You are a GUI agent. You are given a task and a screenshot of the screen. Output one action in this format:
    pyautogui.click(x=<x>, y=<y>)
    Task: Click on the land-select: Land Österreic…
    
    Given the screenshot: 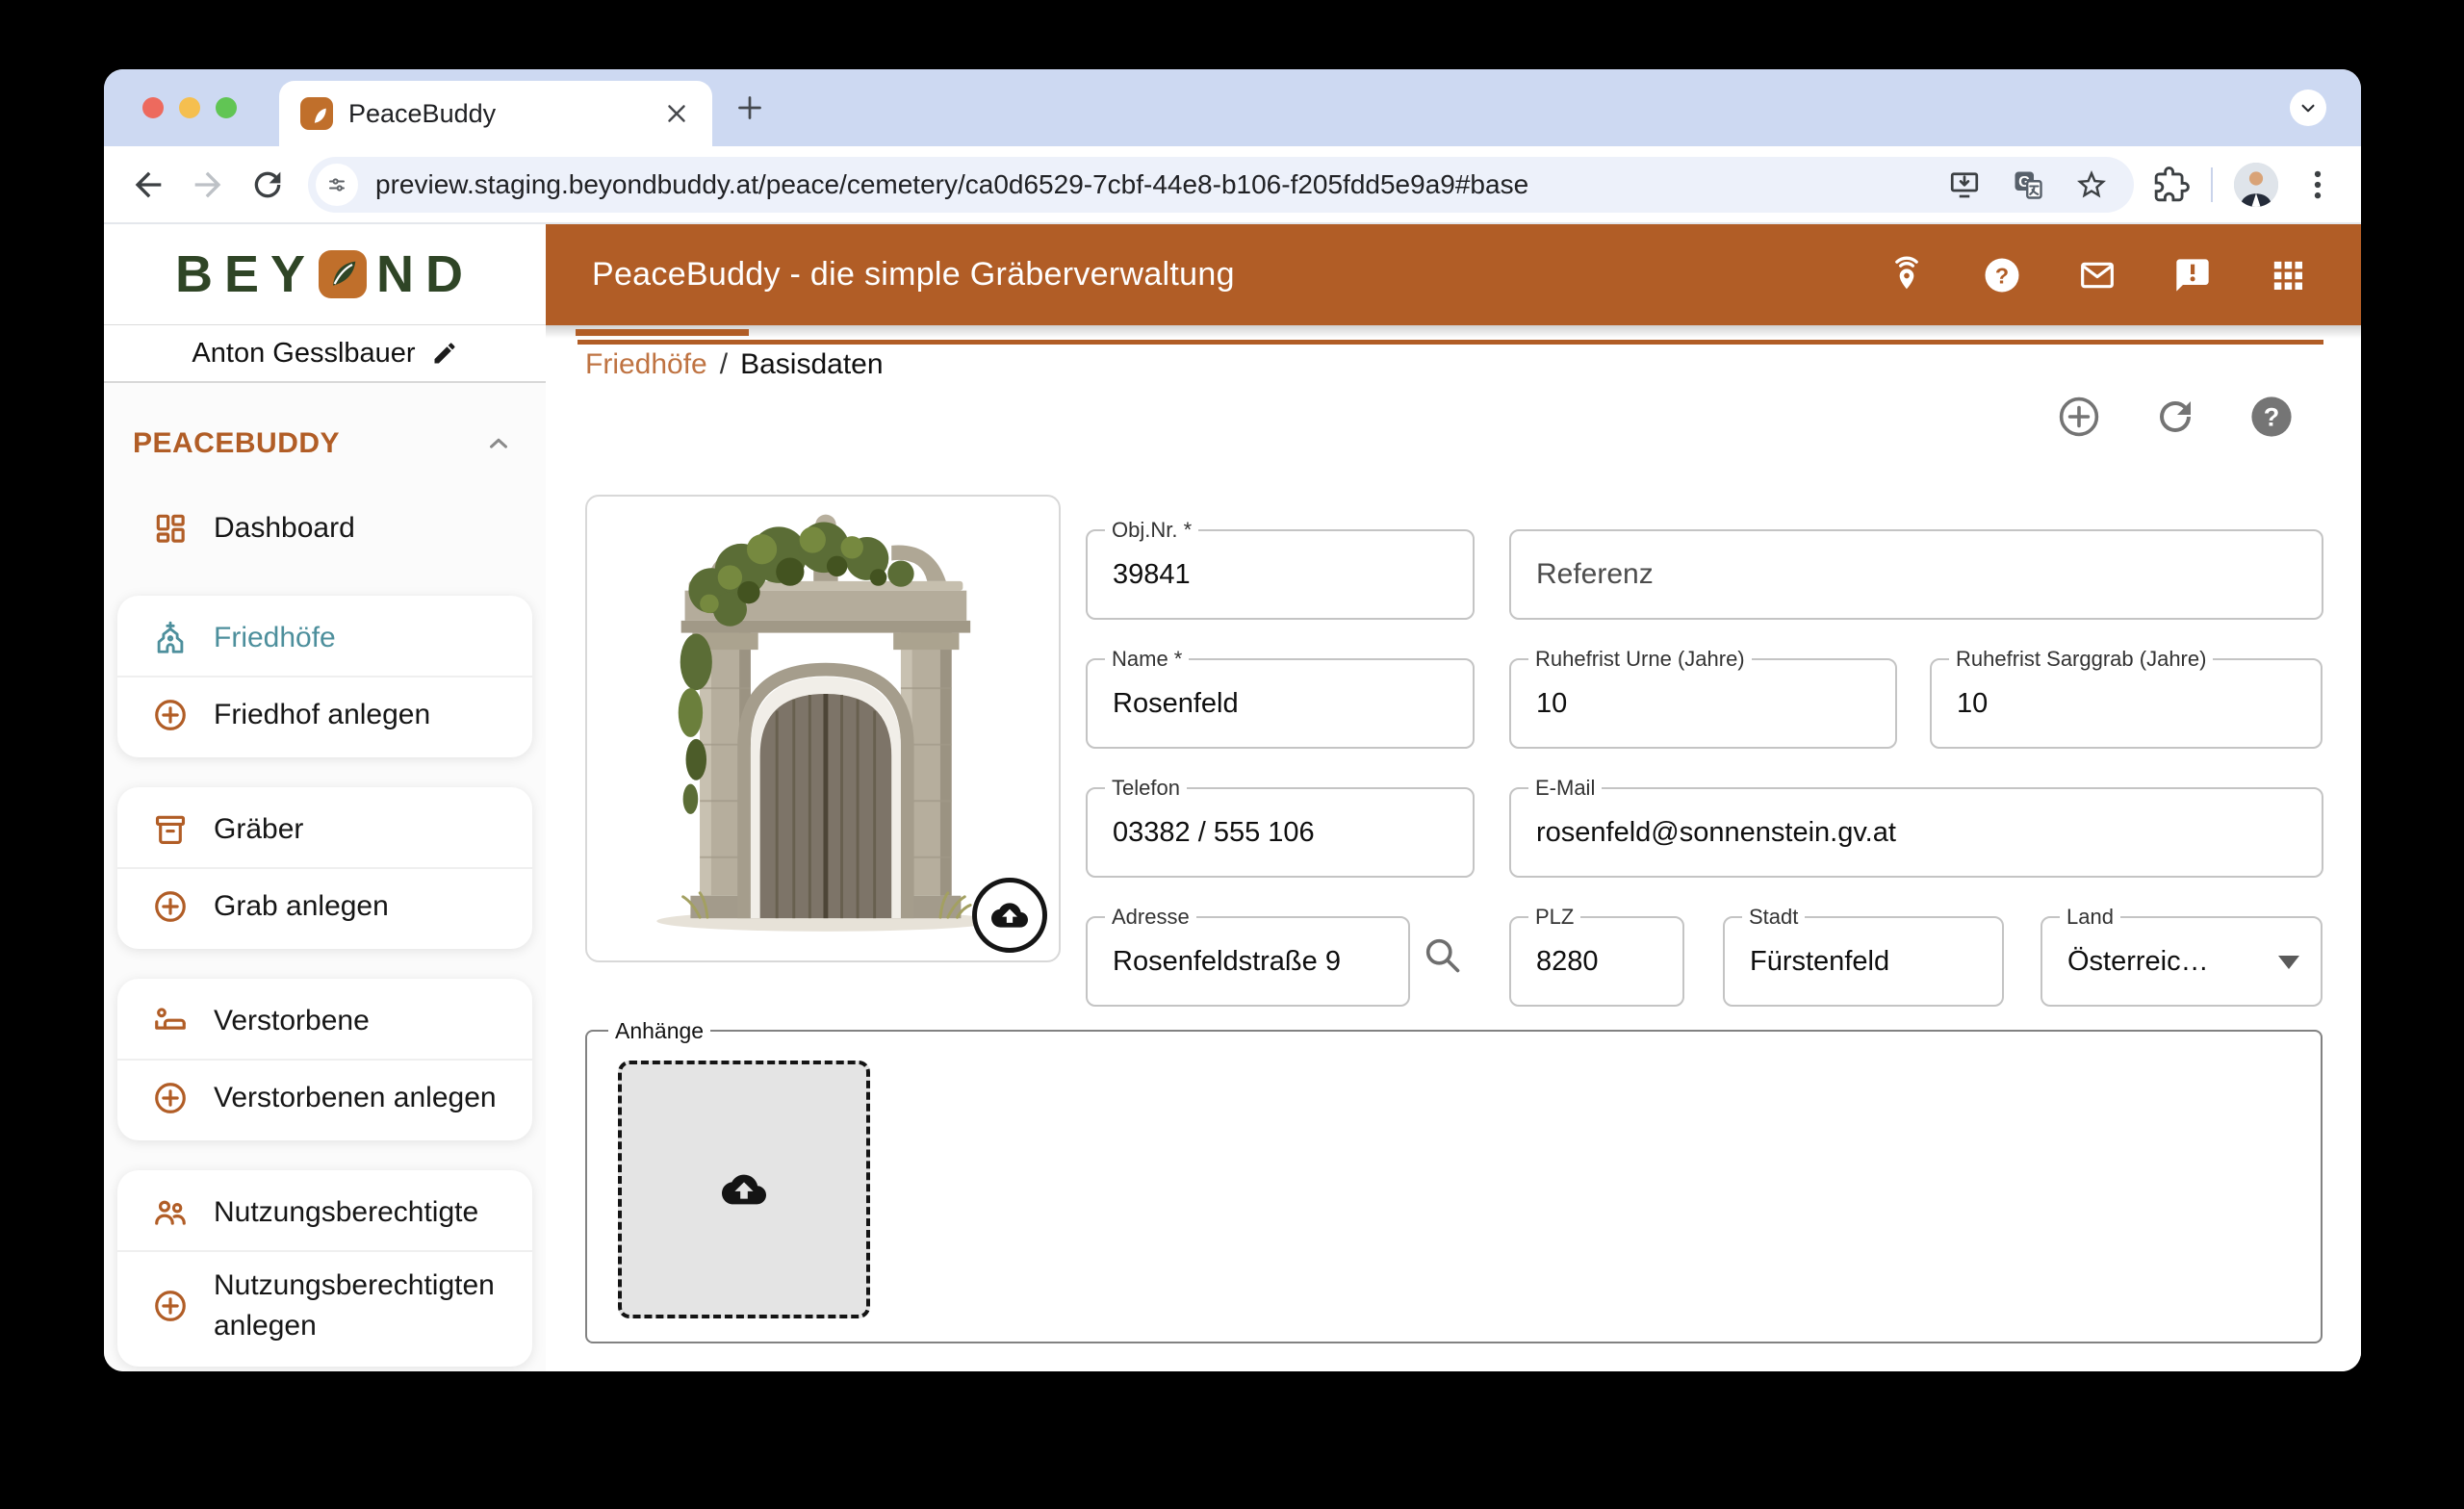 What is the action you would take?
    pyautogui.click(x=2181, y=956)
    